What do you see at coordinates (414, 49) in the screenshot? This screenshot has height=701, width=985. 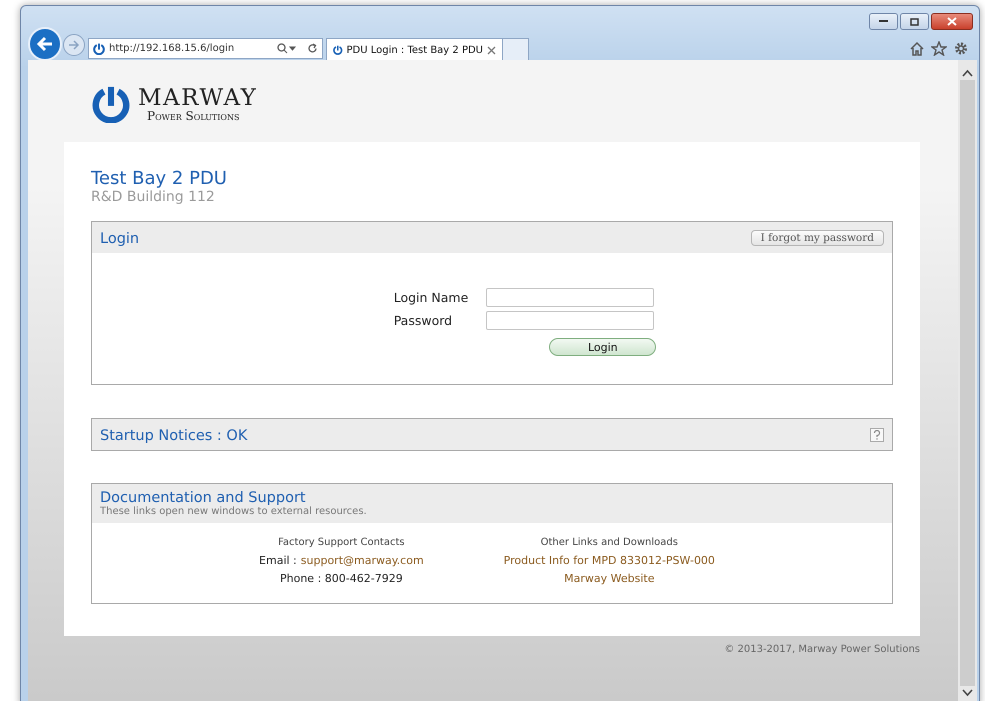 I see `browser-tab: PDU Login : Test Bay 2 PDU` at bounding box center [414, 49].